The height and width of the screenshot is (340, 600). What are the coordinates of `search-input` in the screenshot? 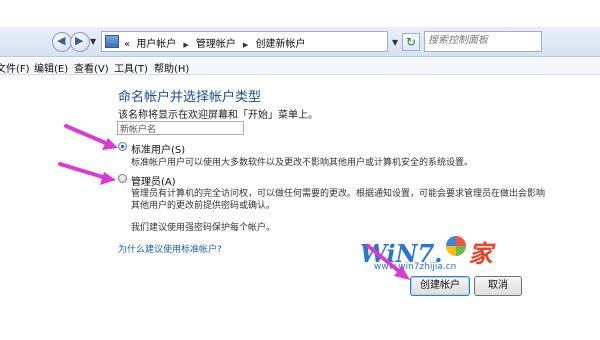 It's located at (484, 40).